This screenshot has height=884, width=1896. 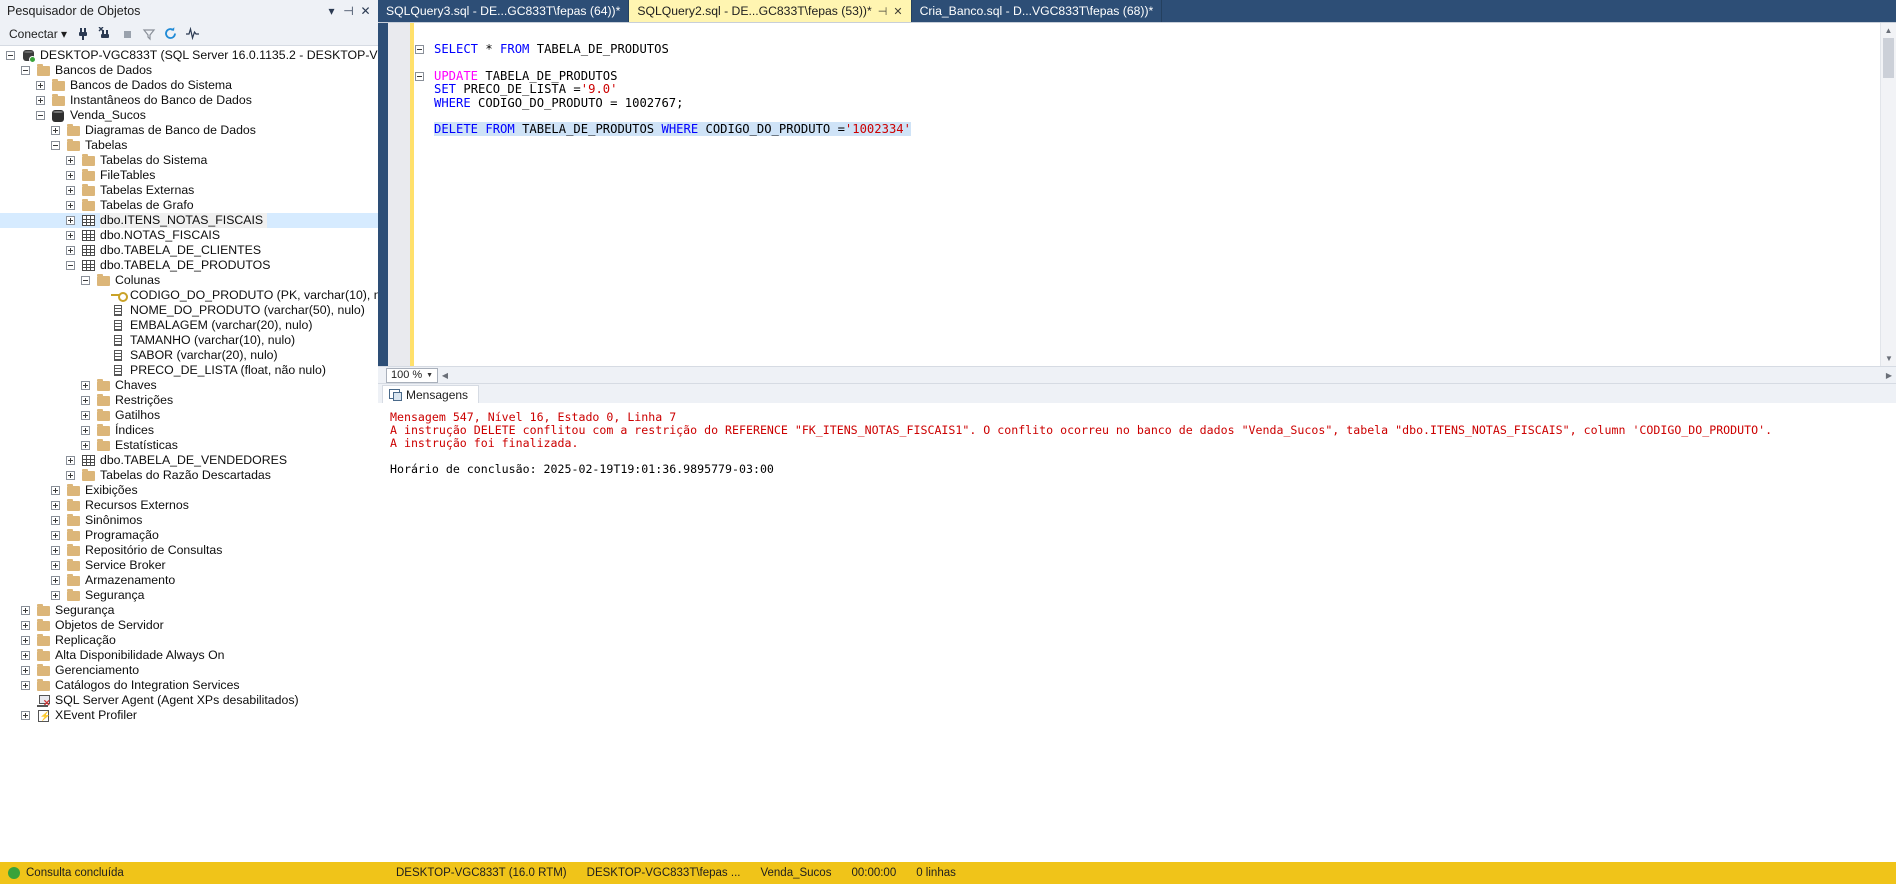 What do you see at coordinates (189, 115) in the screenshot?
I see `tree-node: Venda_Sucos` at bounding box center [189, 115].